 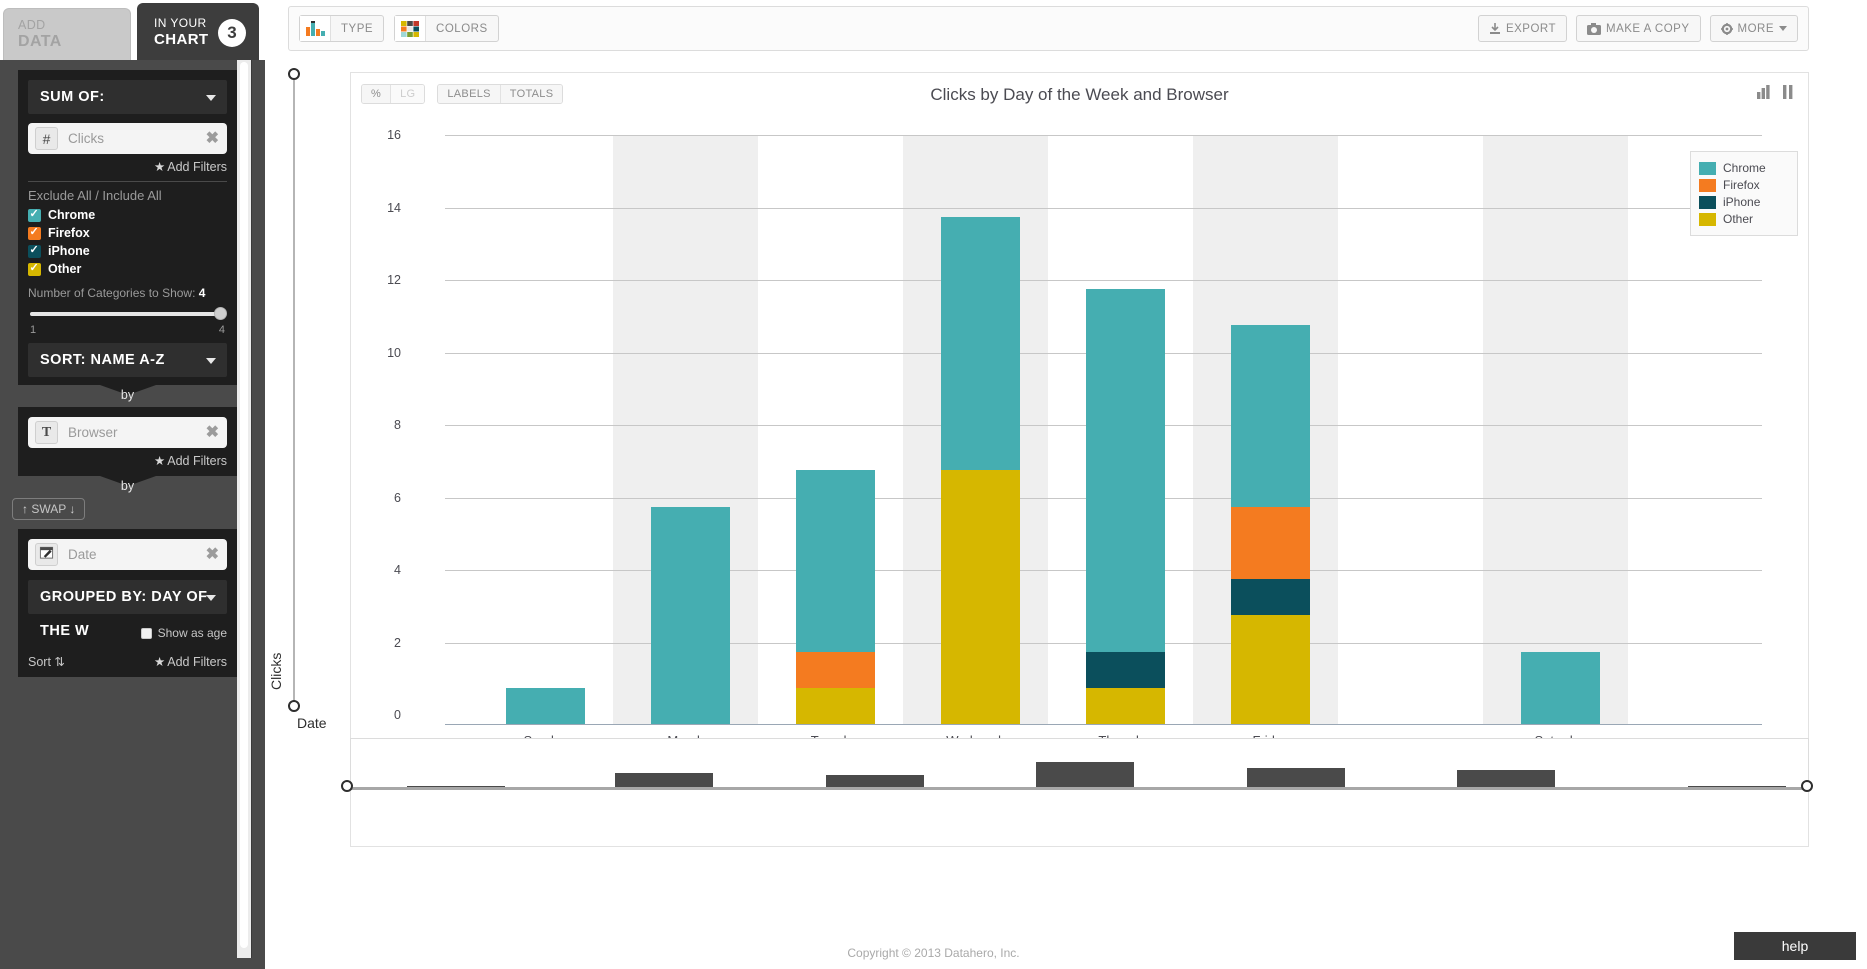 I want to click on tab-add-data: ADD DATA, so click(x=67, y=34).